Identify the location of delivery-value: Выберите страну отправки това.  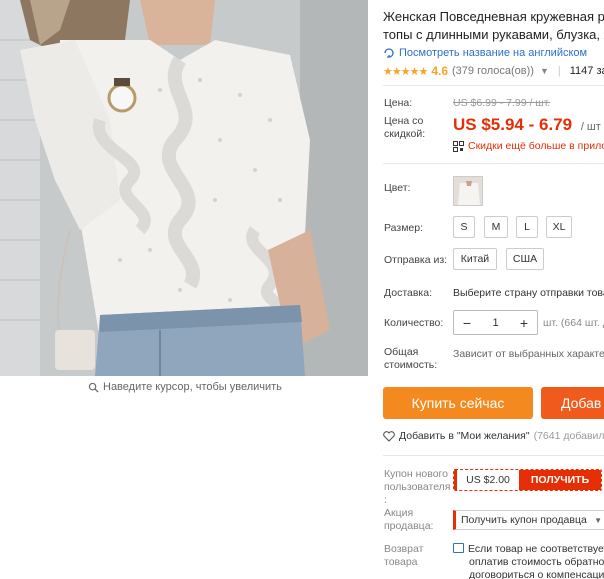
(528, 293).